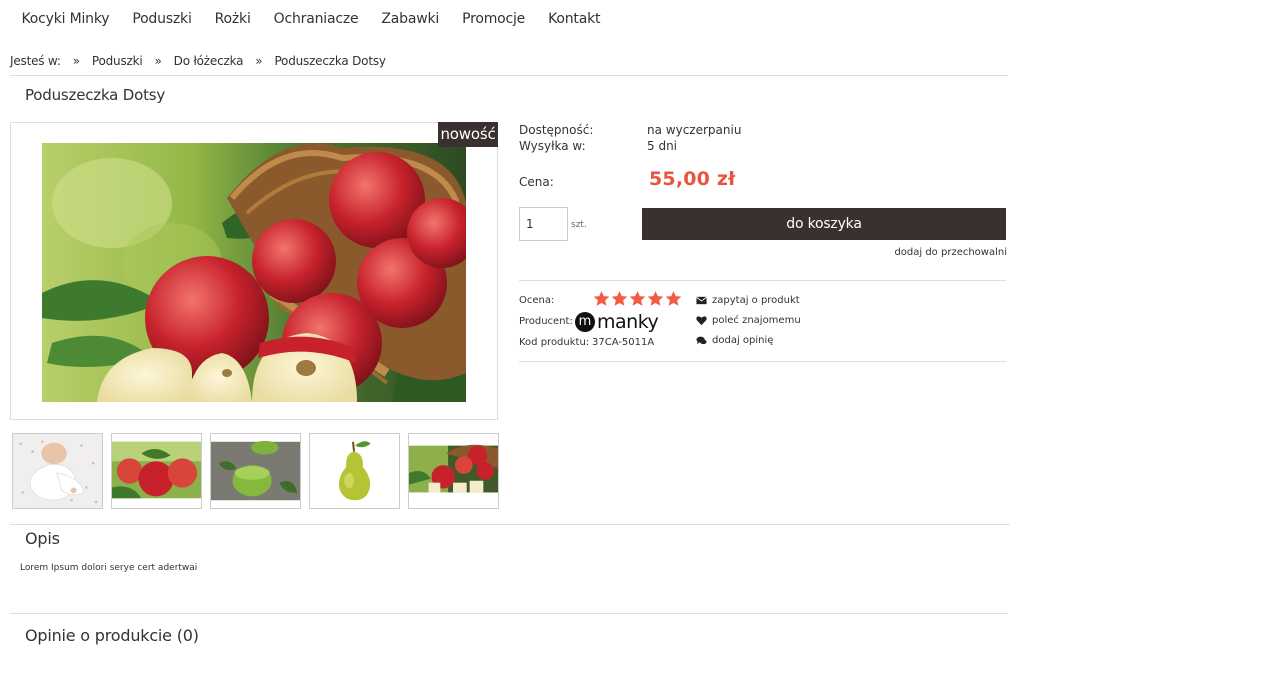  What do you see at coordinates (316, 19) in the screenshot?
I see `nav-item-ochraniacze: Ochraniacze` at bounding box center [316, 19].